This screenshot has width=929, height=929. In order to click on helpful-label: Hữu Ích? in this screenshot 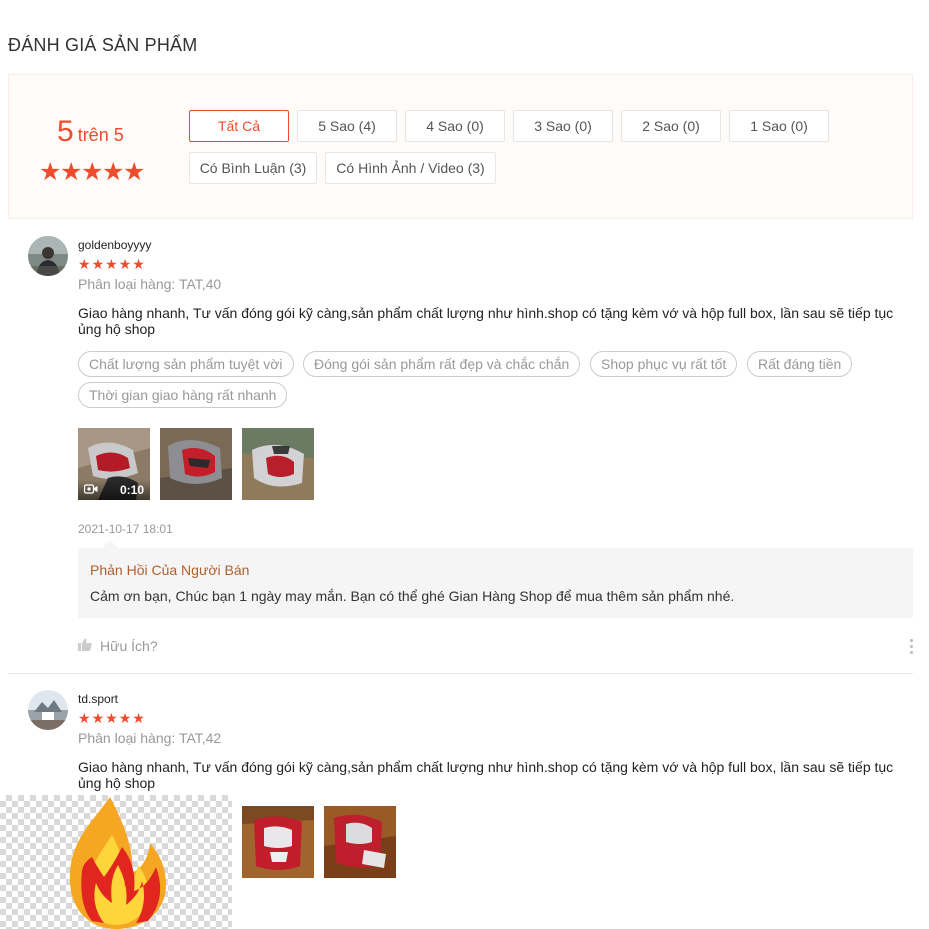, I will do `click(129, 646)`.